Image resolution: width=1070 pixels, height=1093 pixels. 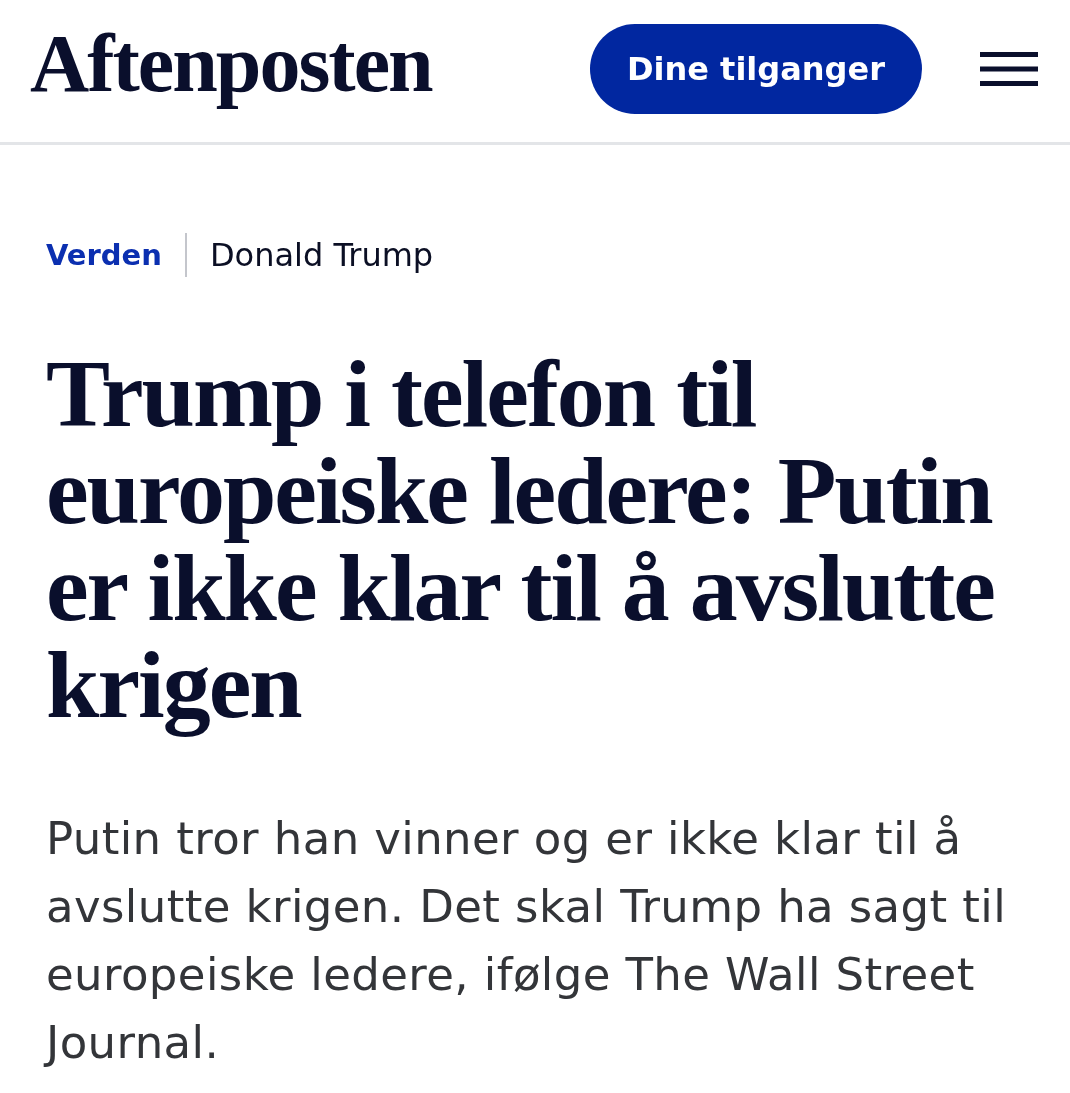 I want to click on access-button: Dine tilganger, so click(x=755, y=69).